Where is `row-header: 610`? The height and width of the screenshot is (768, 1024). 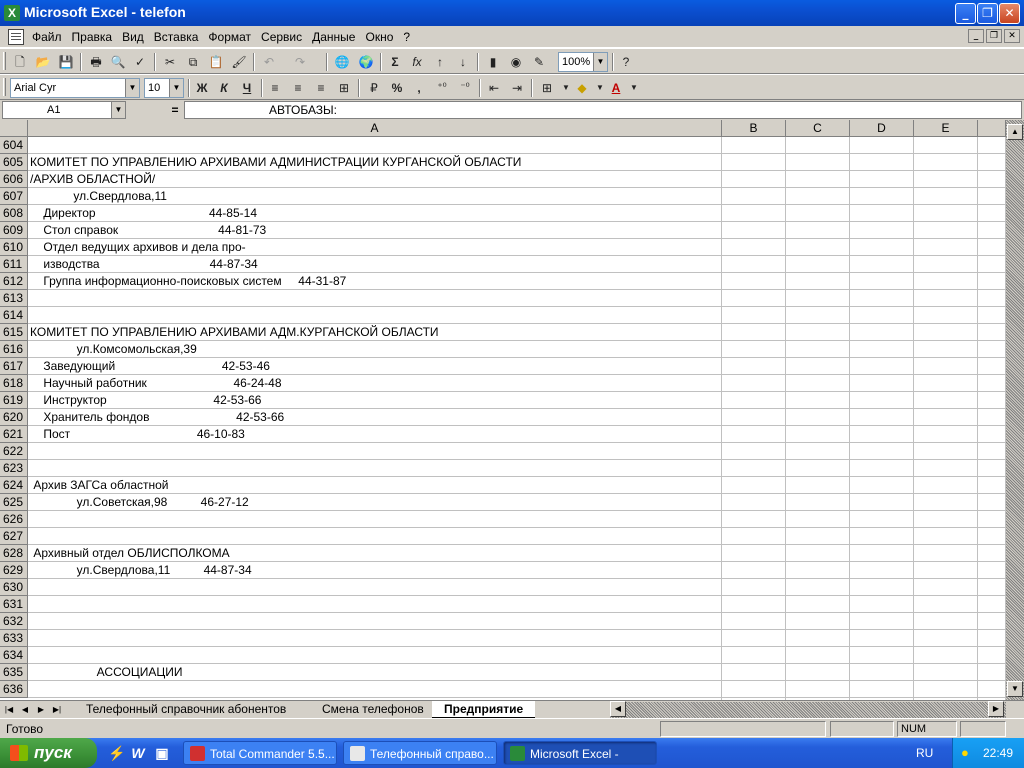 row-header: 610 is located at coordinates (14, 247).